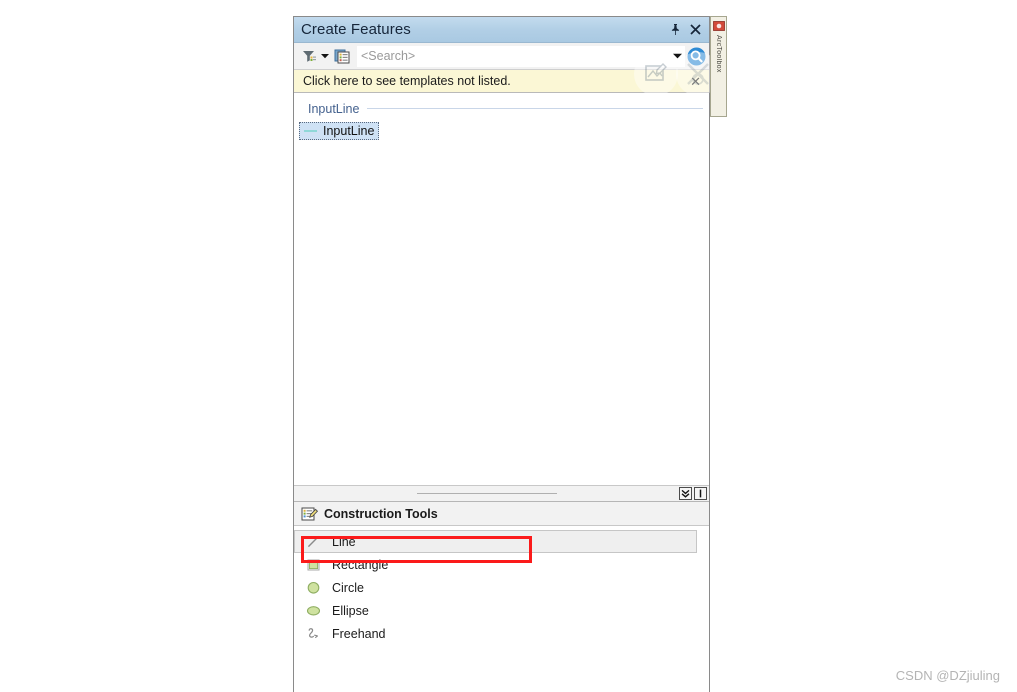 The height and width of the screenshot is (692, 1017). Describe the element at coordinates (359, 633) in the screenshot. I see `construction-tool-label: Freehand` at that location.